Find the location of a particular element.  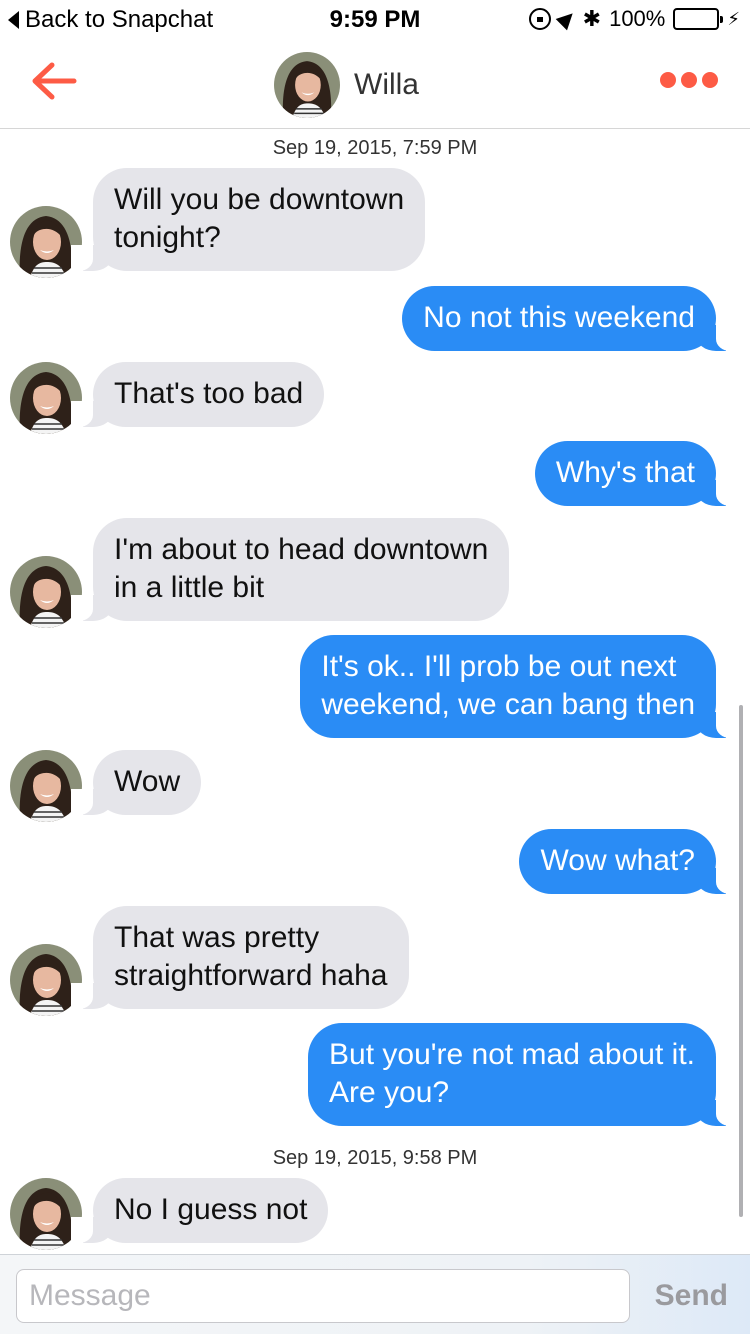

message-line: But you're not mad about it. is located at coordinates (512, 1054).